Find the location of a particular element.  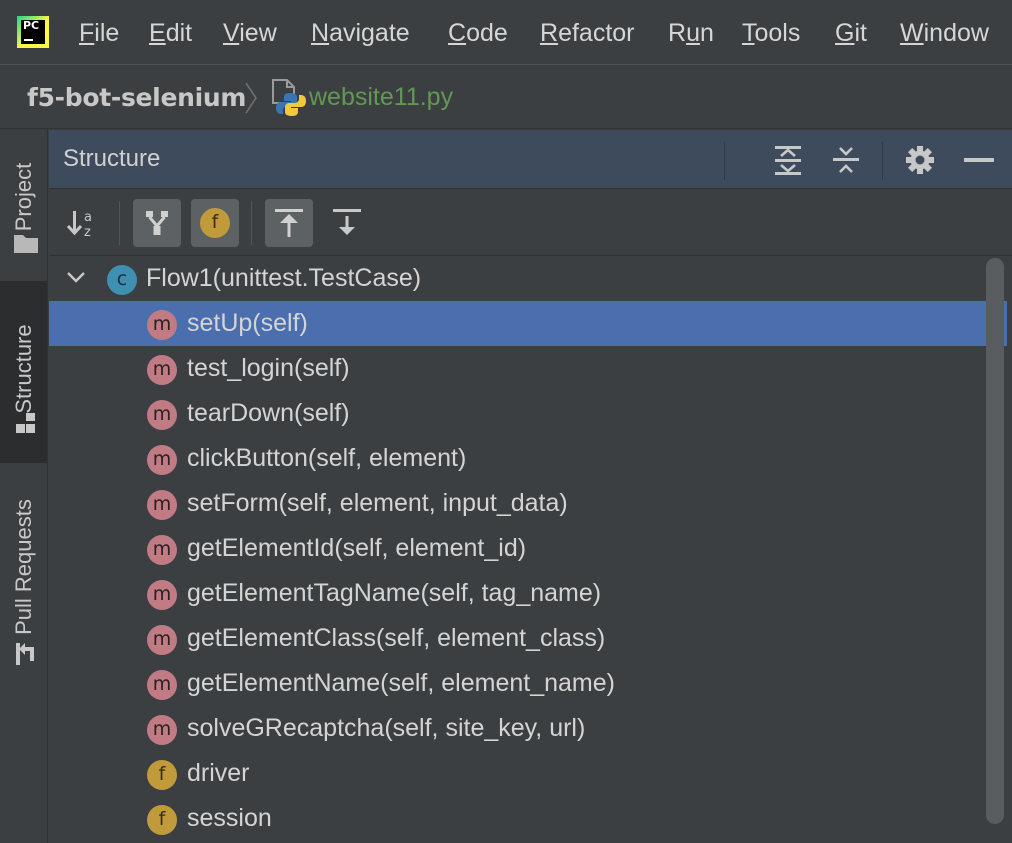

method-label: clickButton(self, element) is located at coordinates (327, 458).